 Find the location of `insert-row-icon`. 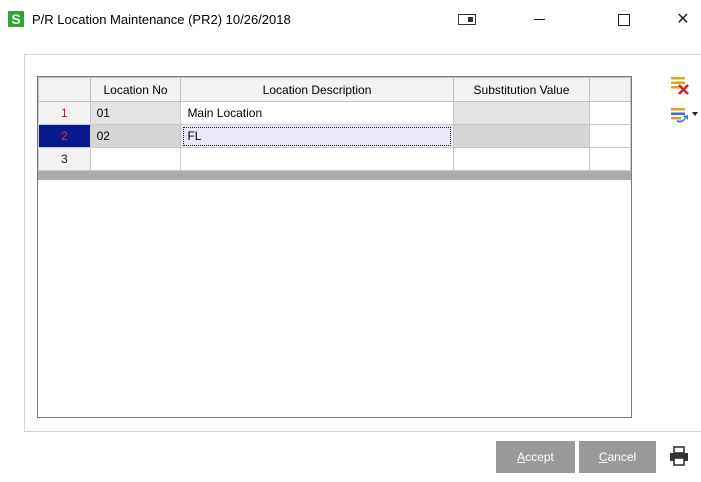

insert-row-icon is located at coordinates (680, 117).